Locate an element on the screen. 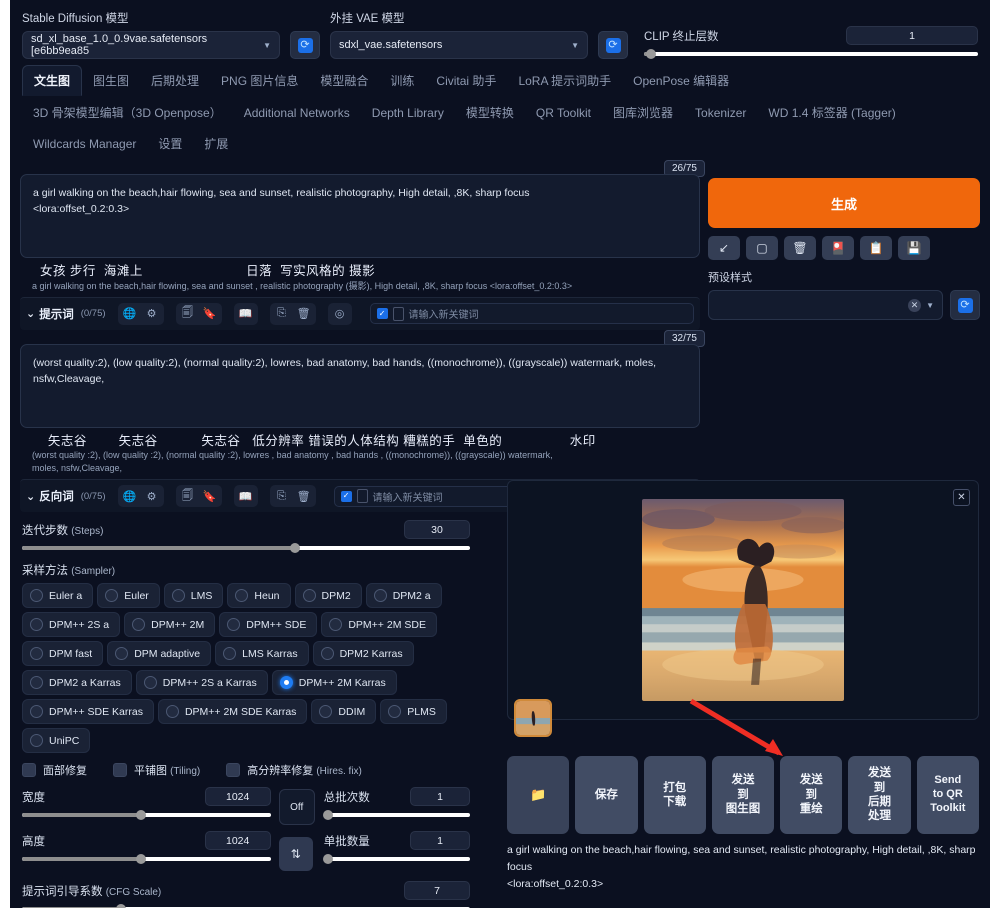 The image size is (1000, 917). tab-3d-骨架模型编辑（3d-openpose）: 3D 骨架模型编辑（3D Openpose） is located at coordinates (127, 112).